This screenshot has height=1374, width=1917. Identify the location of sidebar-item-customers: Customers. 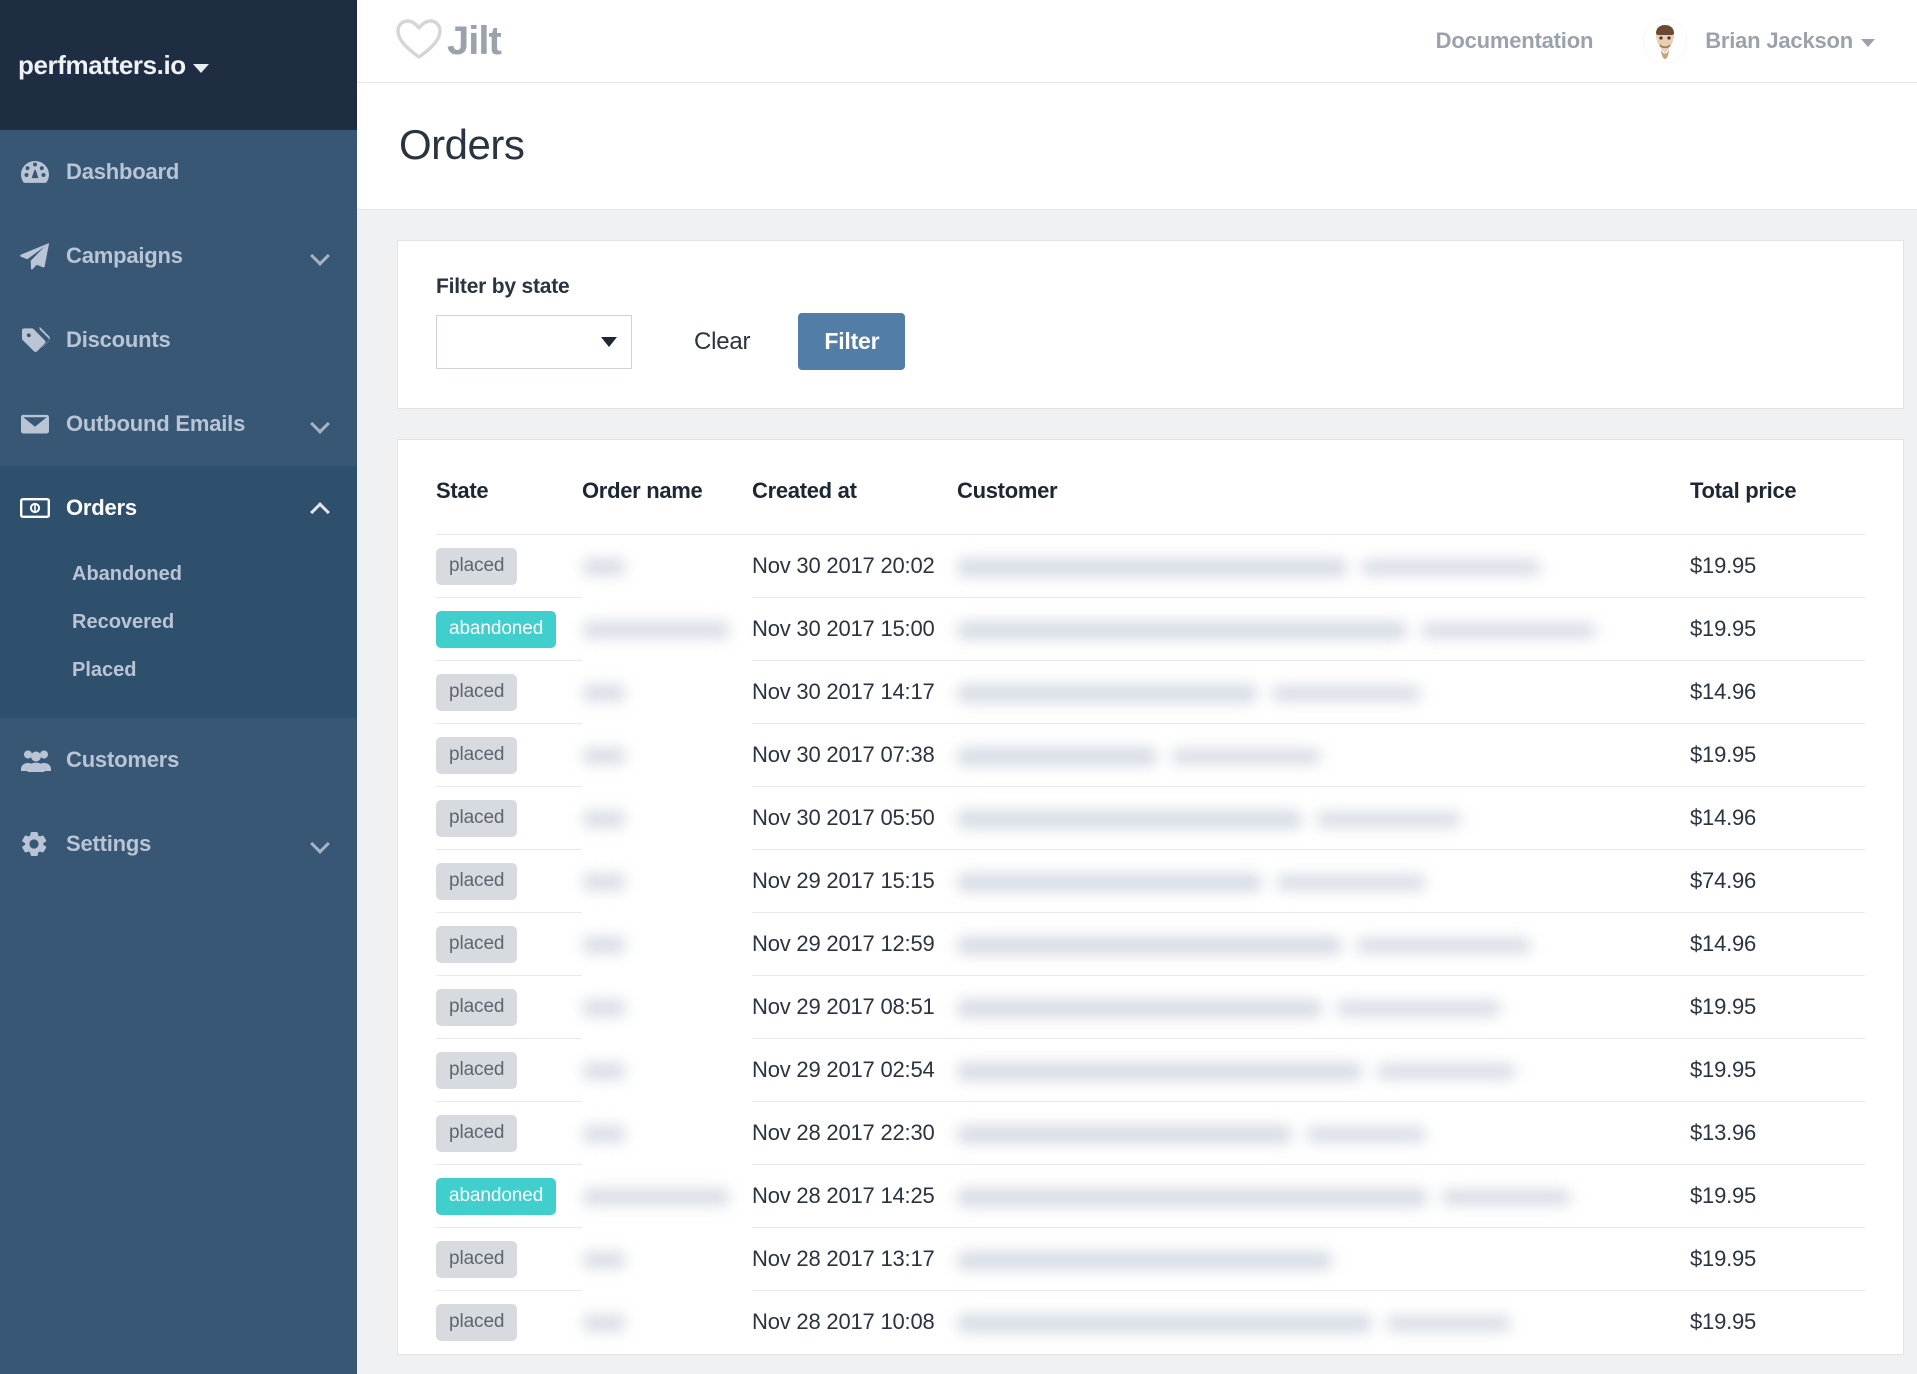
(178, 760).